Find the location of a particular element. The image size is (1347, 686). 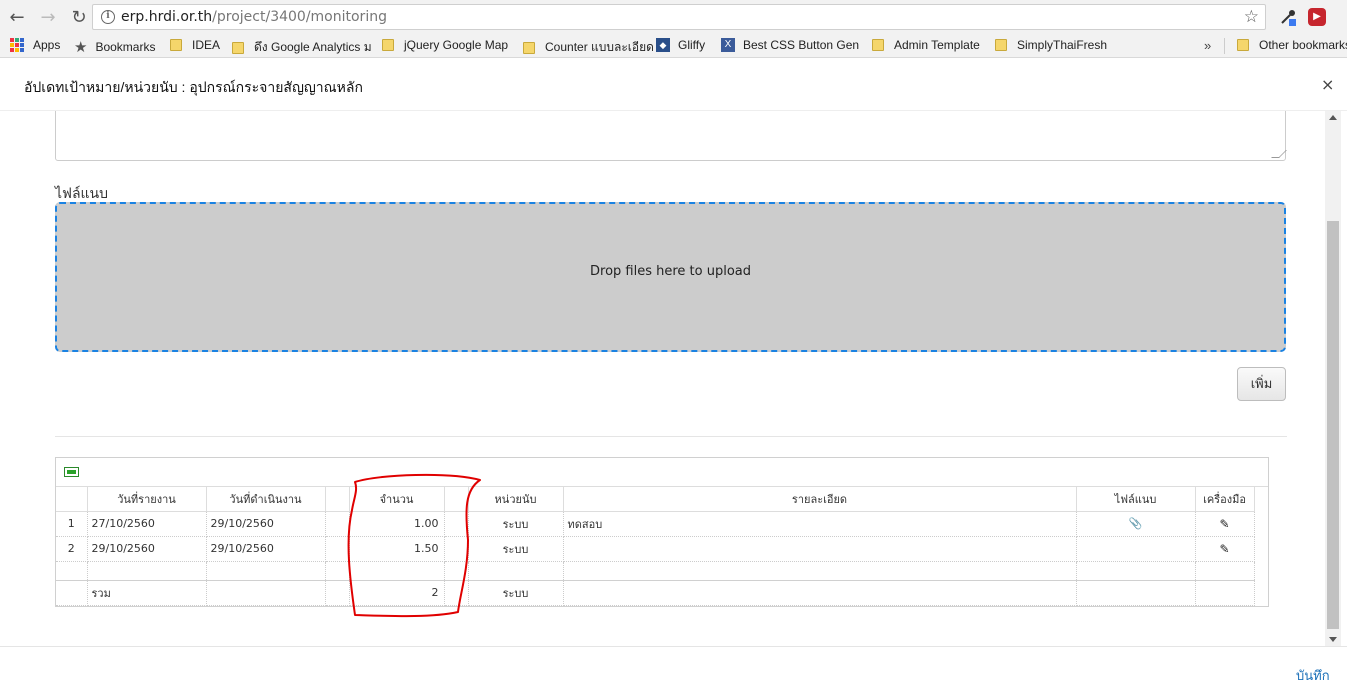

bookmark-label: Other bookmarks is located at coordinates (1303, 45).